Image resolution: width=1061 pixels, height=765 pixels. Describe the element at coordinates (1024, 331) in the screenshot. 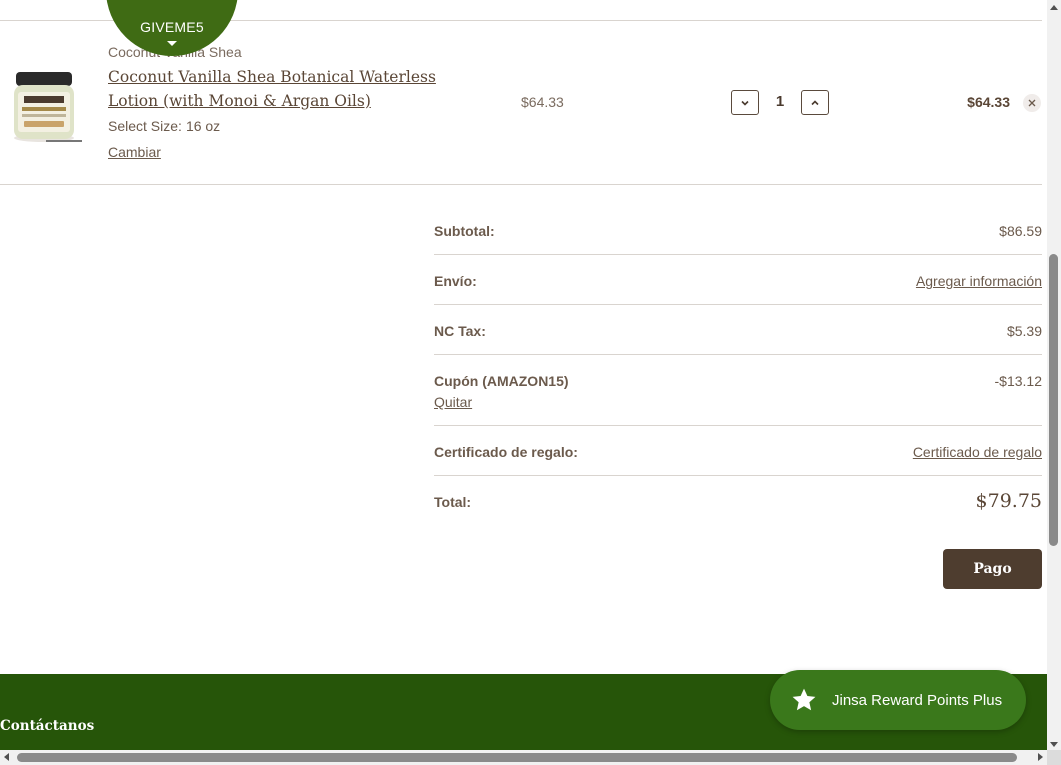

I see `tax-value: $5.39` at that location.